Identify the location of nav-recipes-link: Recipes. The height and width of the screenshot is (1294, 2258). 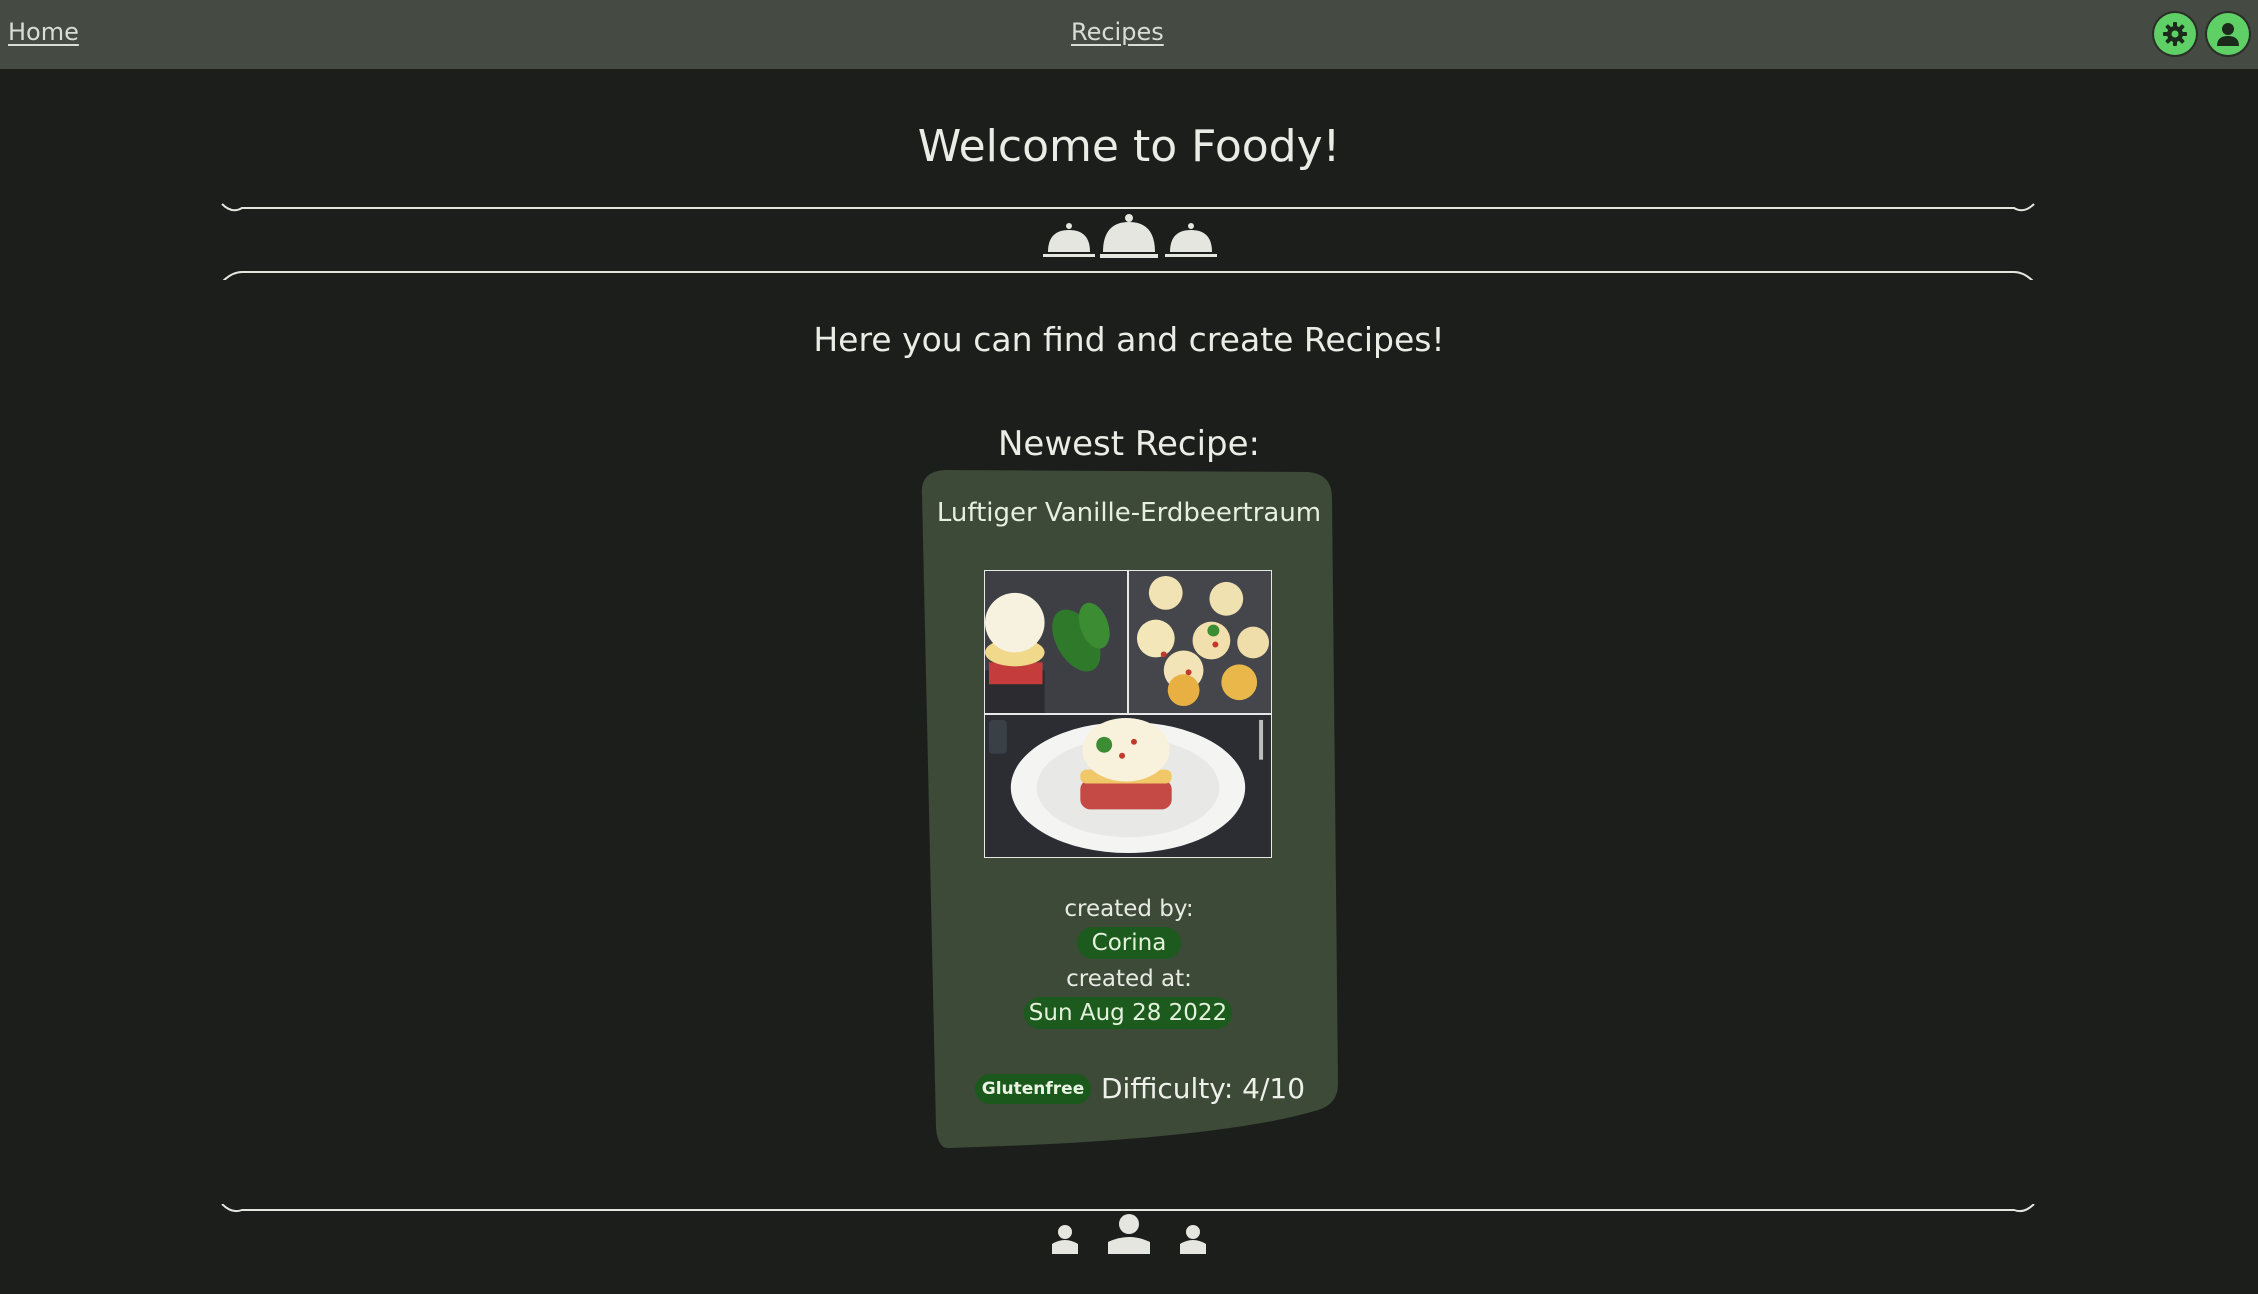
(1117, 32).